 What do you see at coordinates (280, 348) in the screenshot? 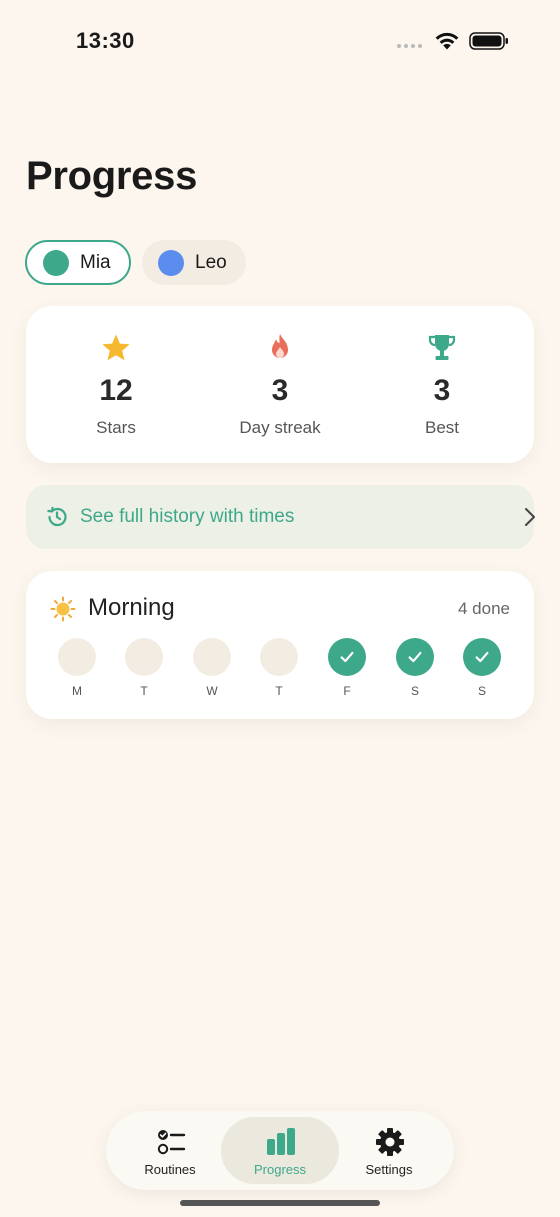
I see `flame-icon` at bounding box center [280, 348].